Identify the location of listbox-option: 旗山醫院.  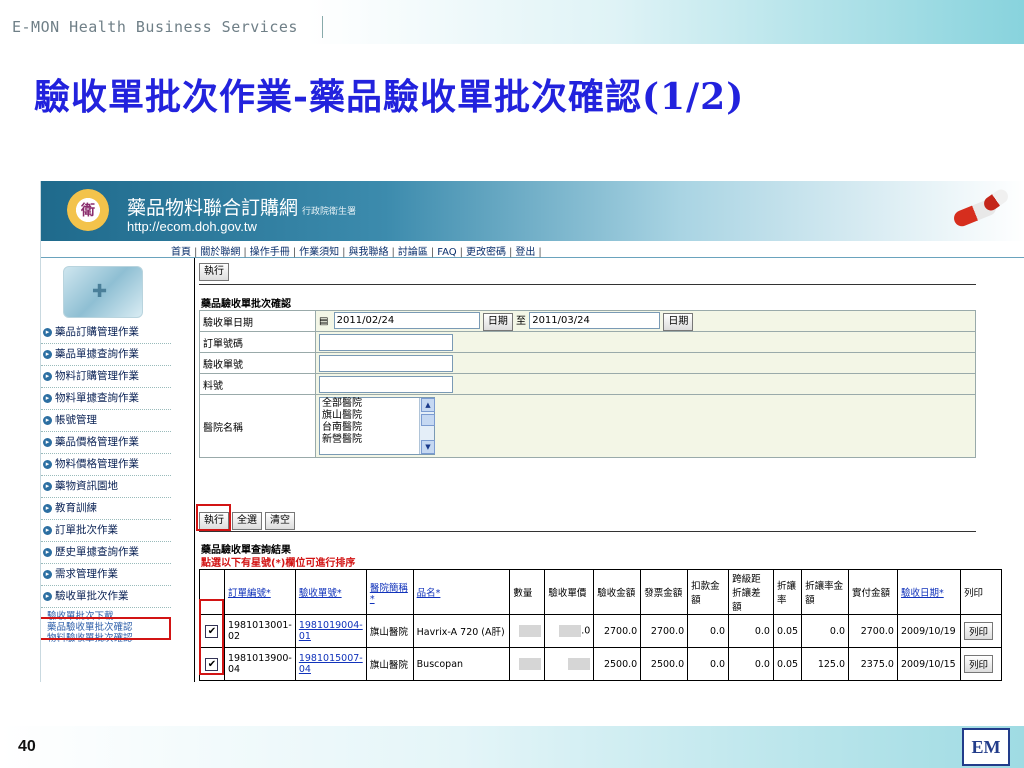
(377, 416).